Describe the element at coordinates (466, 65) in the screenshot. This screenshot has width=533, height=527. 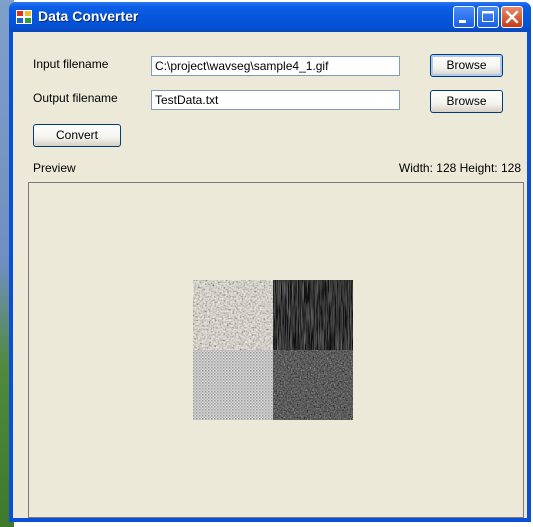
I see `input-browse-button: Browse` at that location.